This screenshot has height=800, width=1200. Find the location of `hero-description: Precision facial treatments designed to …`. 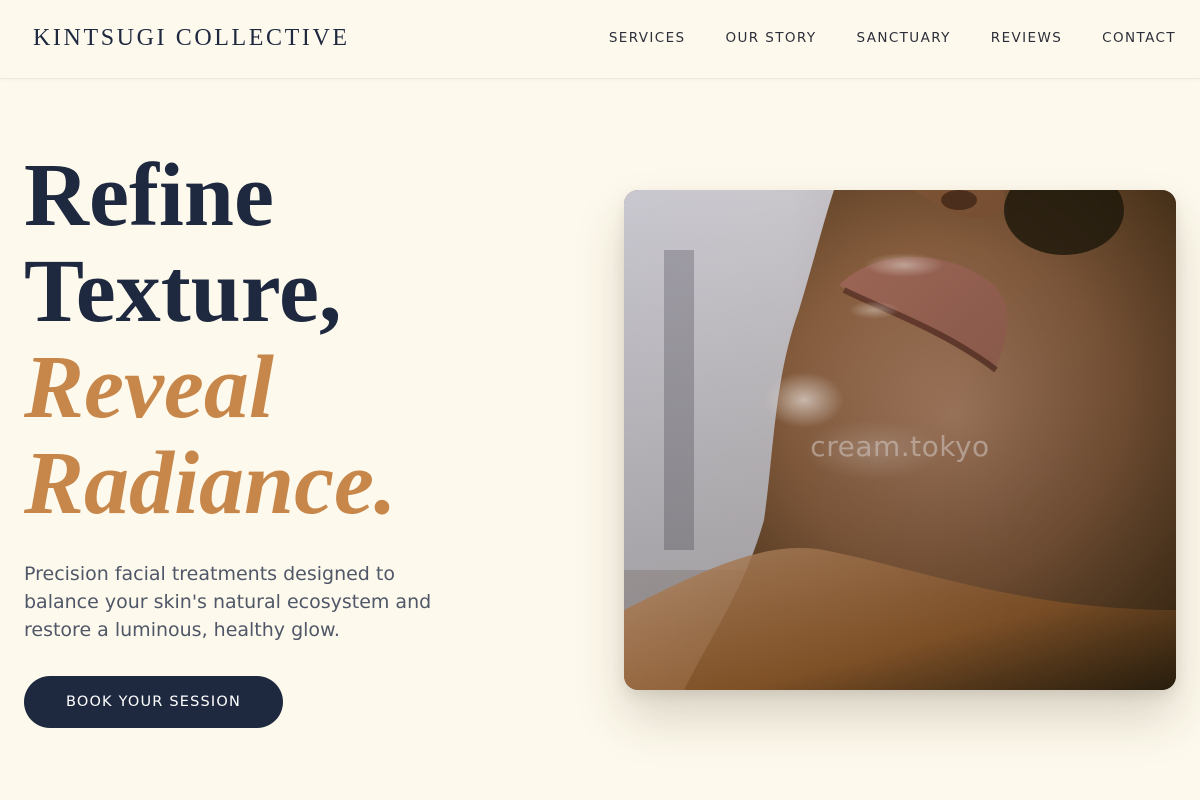

hero-description: Precision facial treatments designed to … is located at coordinates (228, 602).